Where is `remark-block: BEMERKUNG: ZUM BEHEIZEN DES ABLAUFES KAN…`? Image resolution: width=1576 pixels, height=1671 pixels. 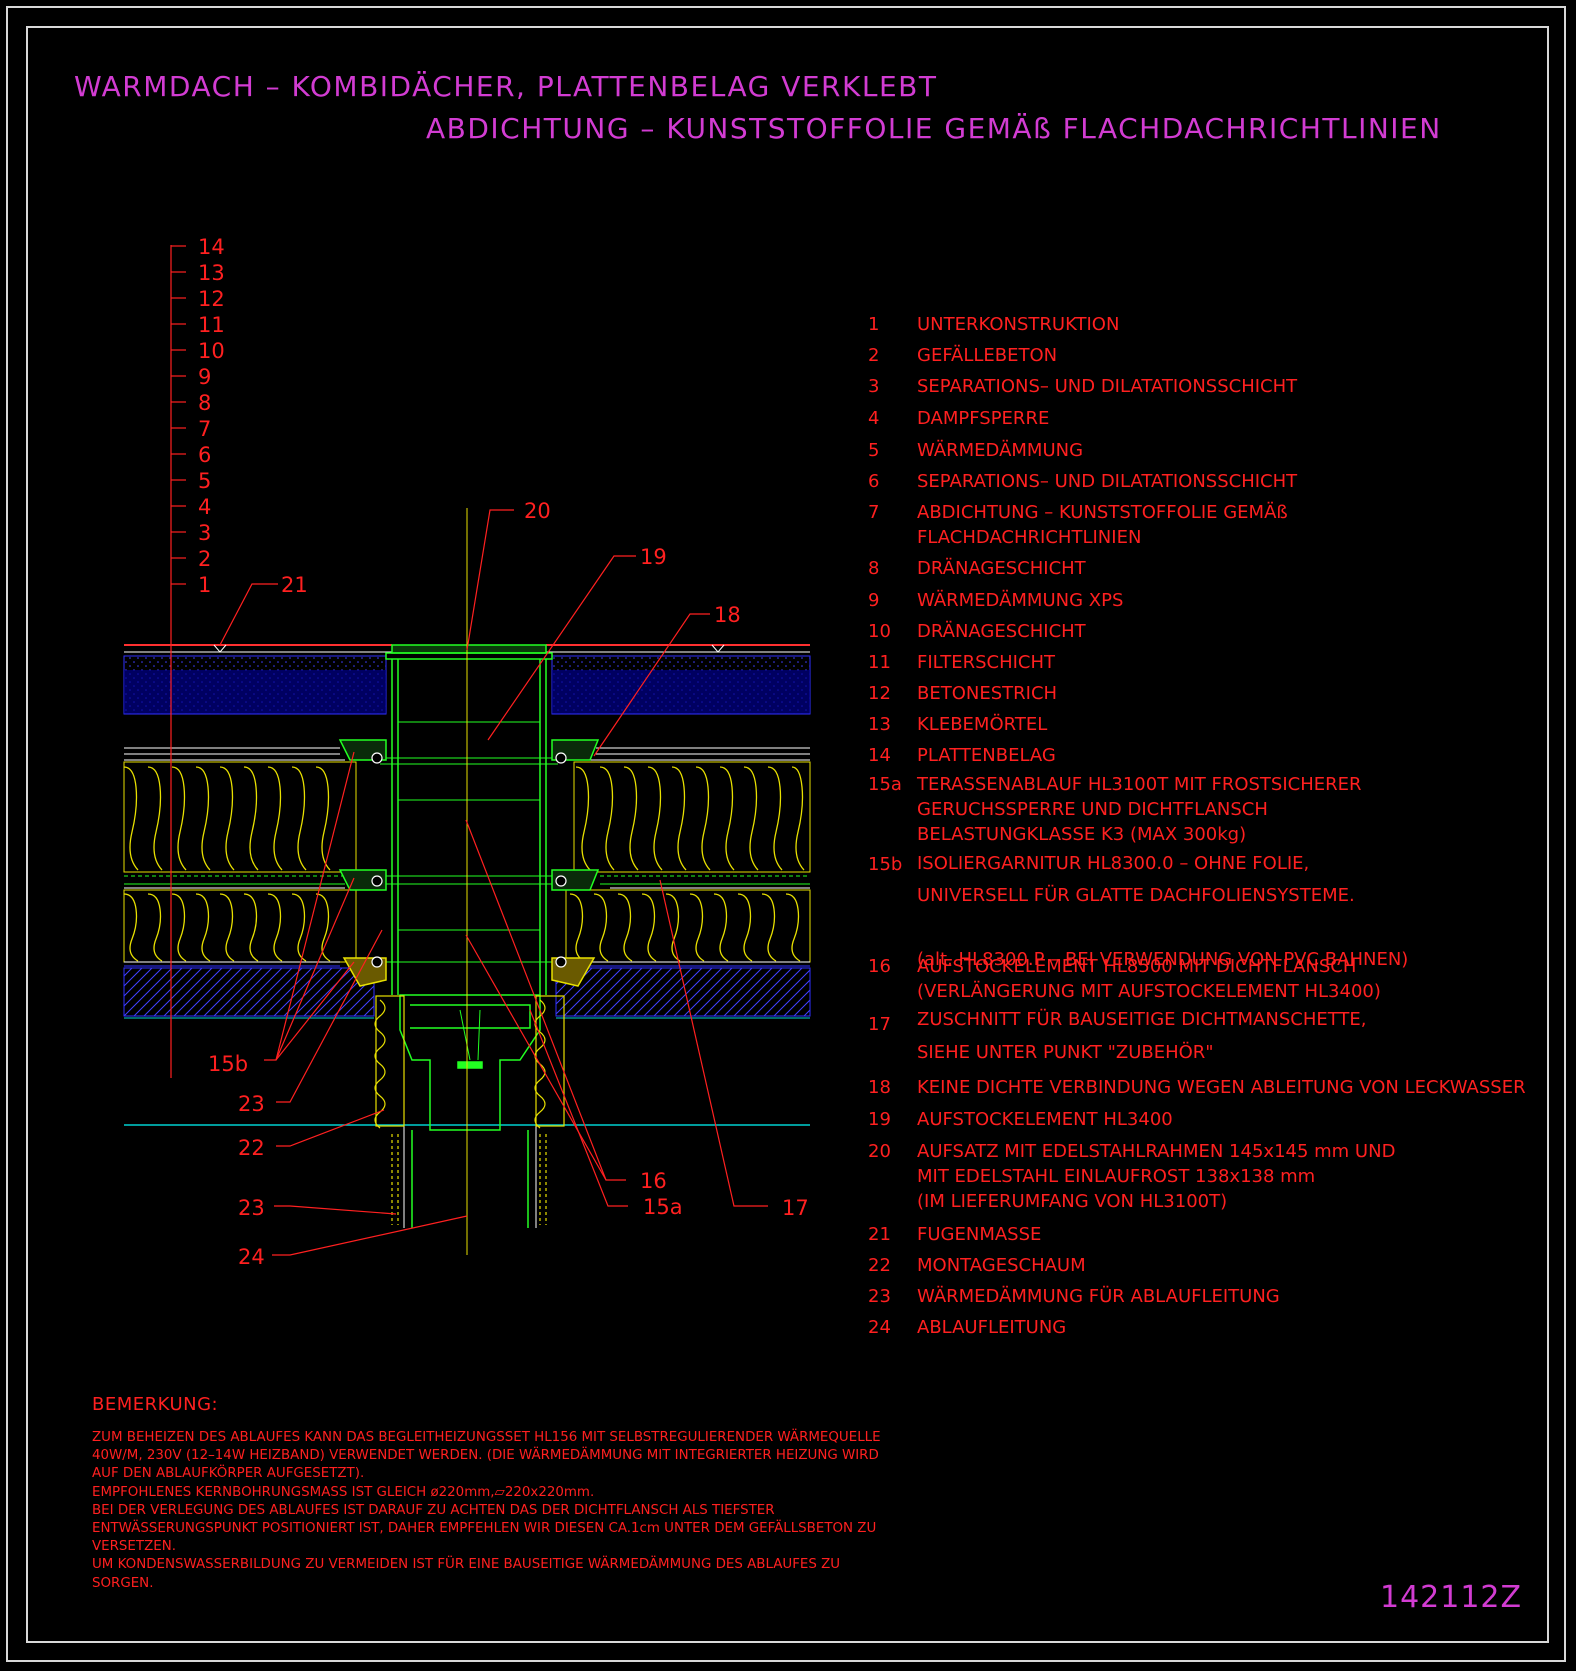 remark-block: BEMERKUNG: ZUM BEHEIZEN DES ABLAUFES KAN… is located at coordinates (517, 1493).